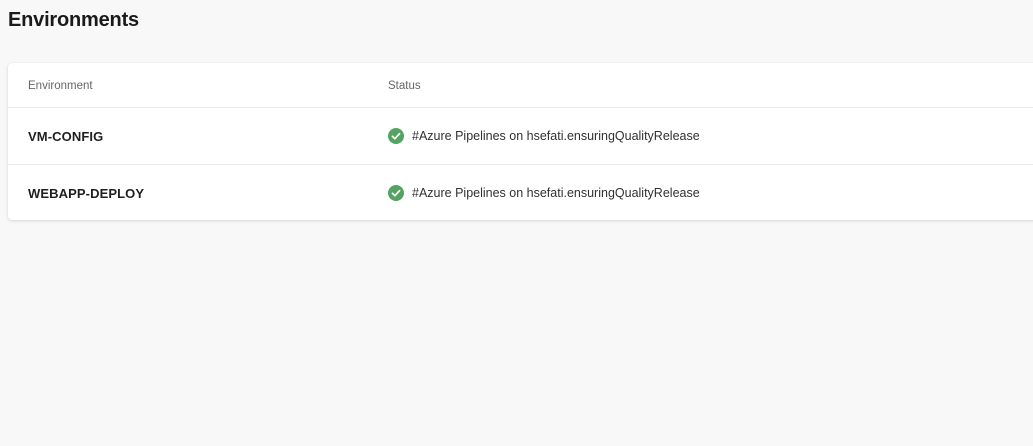 Image resolution: width=1033 pixels, height=446 pixels. Describe the element at coordinates (73, 20) in the screenshot. I see `page-title: Environments` at that location.